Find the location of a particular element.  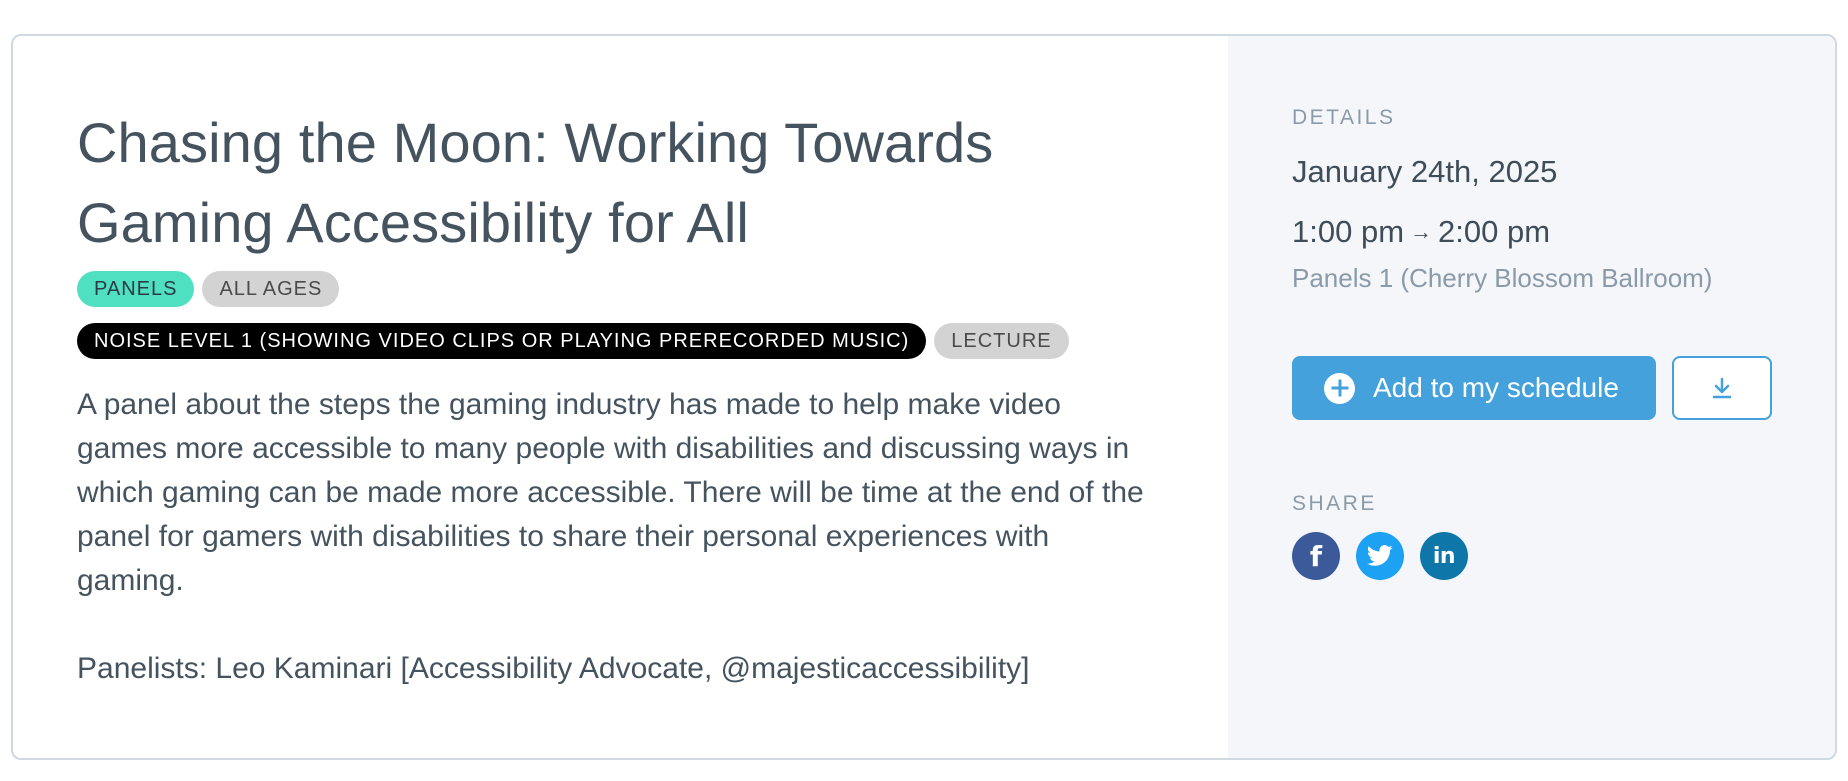

tags-row: PANELS ALL AGES is located at coordinates (652, 289).